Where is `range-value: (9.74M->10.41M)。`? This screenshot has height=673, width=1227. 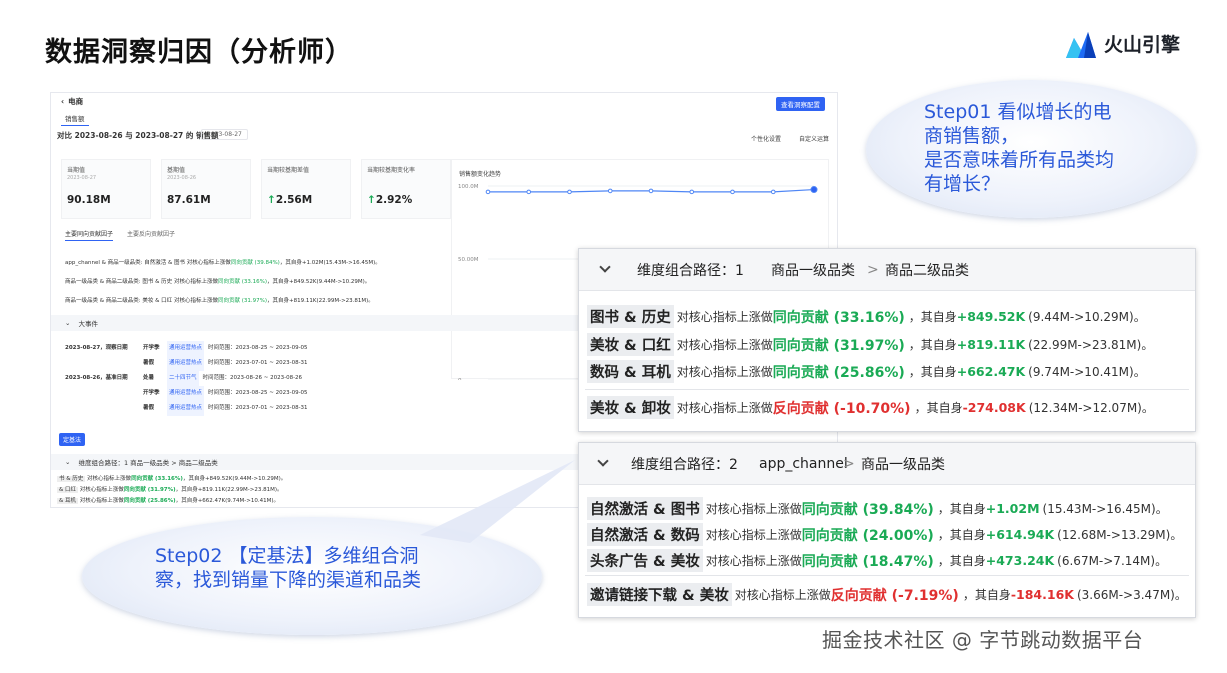
range-value: (9.74M->10.41M)。 is located at coordinates (1087, 372).